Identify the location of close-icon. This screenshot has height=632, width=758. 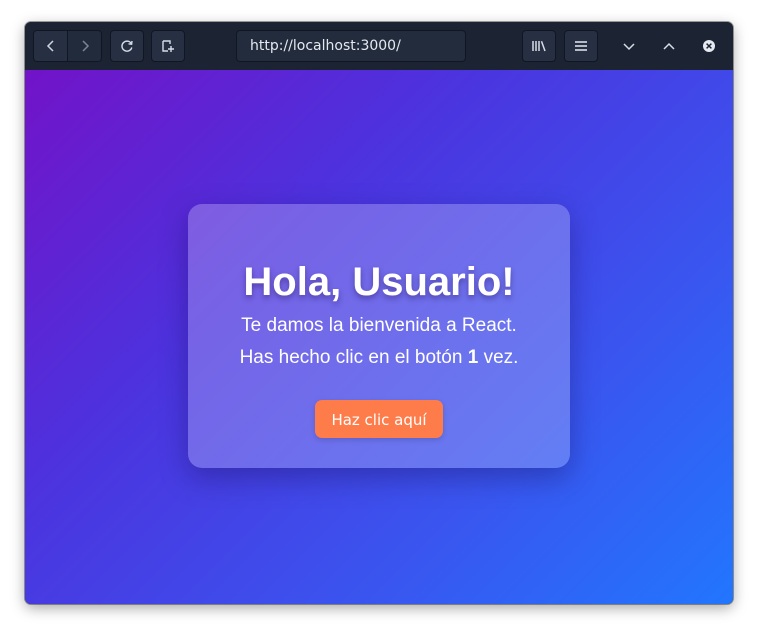
(709, 46).